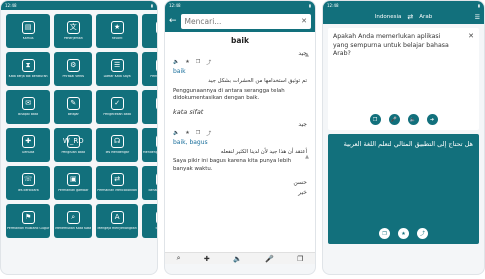  I want to click on menu-tile-label: Benar atau salah, so click(153, 191).